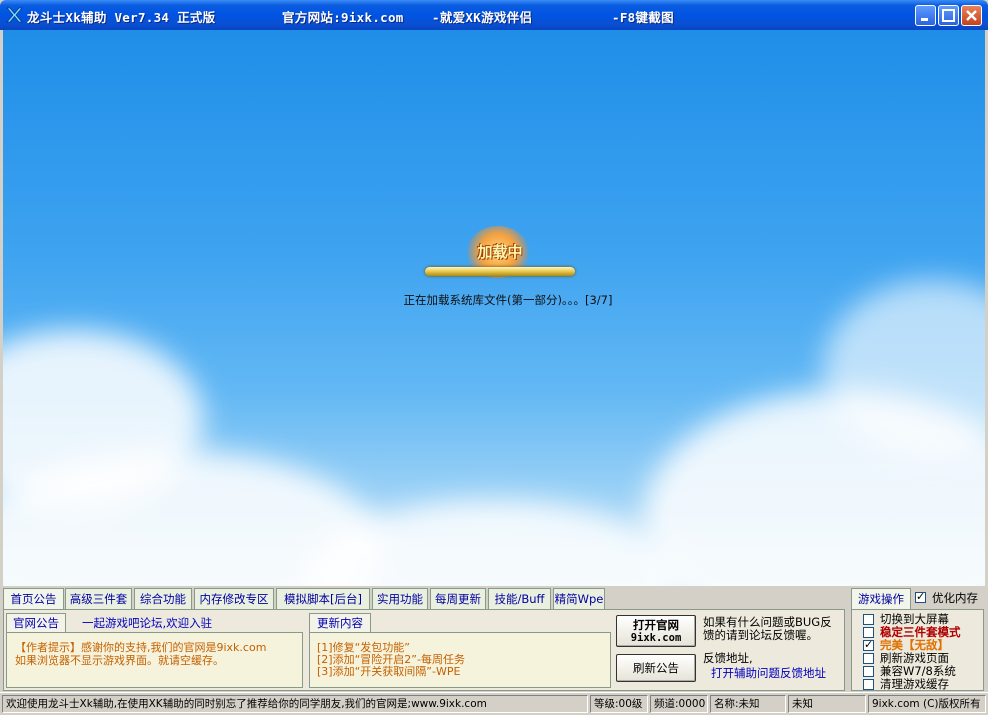 Image resolution: width=988 pixels, height=715 pixels. I want to click on loading-indicator: 加载中, so click(501, 256).